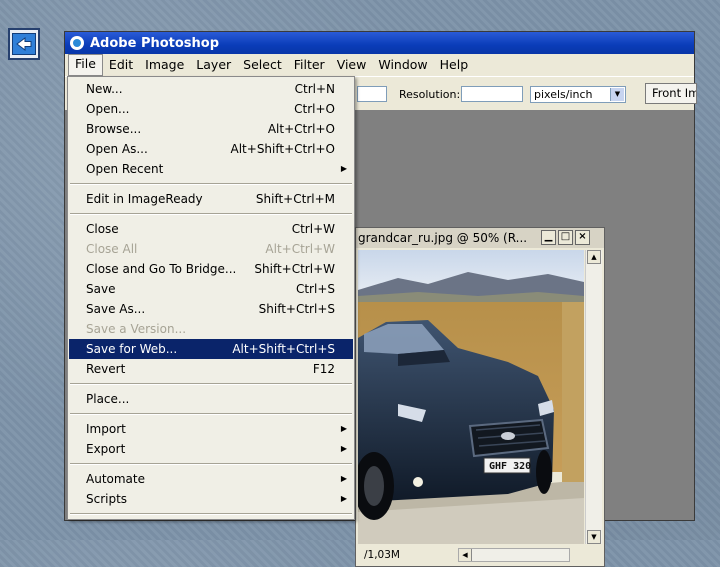 The image size is (720, 567). Describe the element at coordinates (106, 449) in the screenshot. I see `menu-item-label: Export` at that location.